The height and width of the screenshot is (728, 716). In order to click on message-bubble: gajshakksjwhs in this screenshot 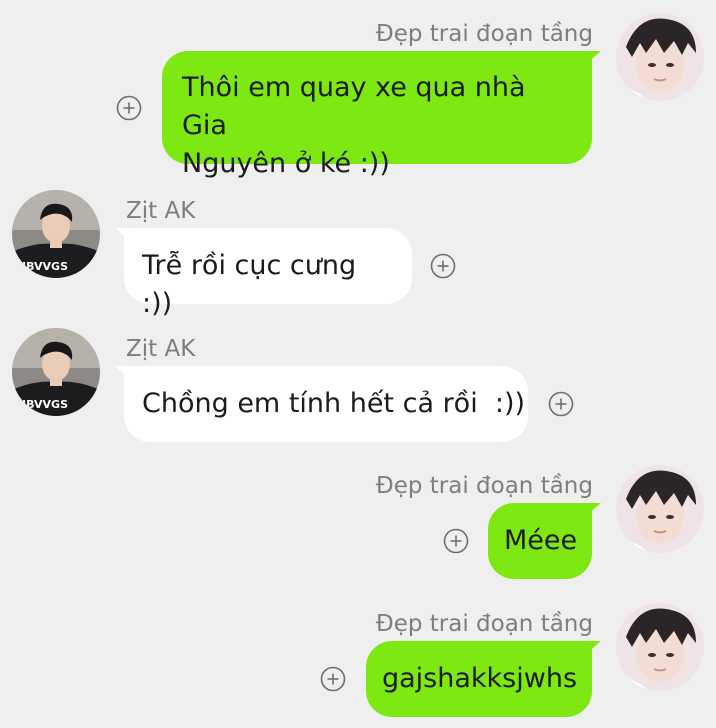, I will do `click(483, 679)`.